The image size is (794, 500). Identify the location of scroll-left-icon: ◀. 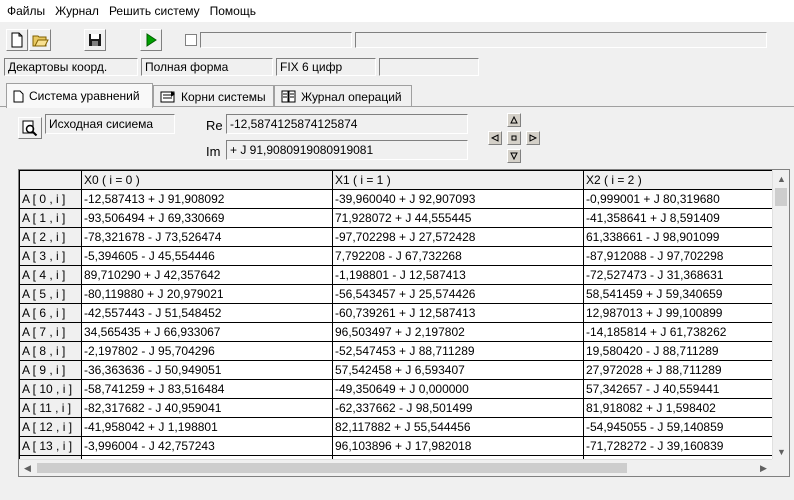
(27, 468).